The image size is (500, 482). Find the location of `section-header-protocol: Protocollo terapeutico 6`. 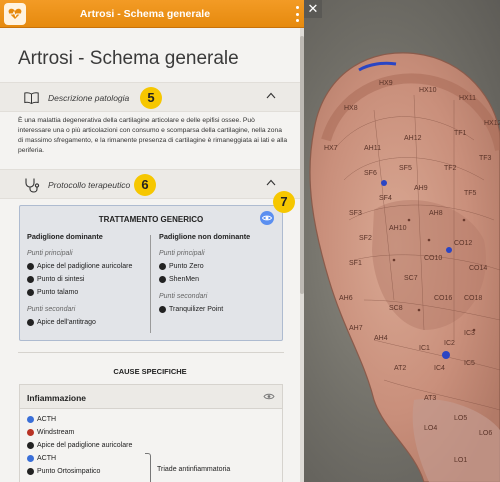

section-header-protocol: Protocollo terapeutico 6 is located at coordinates (150, 184).